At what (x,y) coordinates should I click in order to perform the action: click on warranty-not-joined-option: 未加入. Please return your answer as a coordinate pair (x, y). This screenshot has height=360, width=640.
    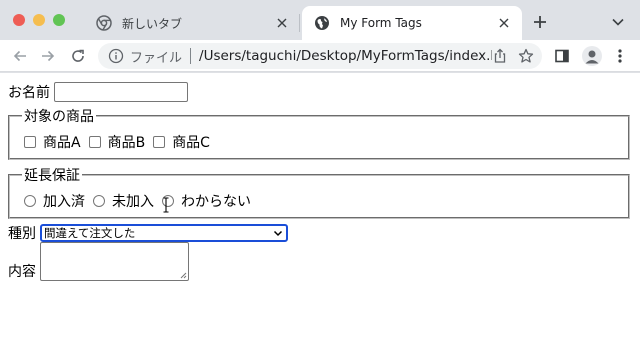
    Looking at the image, I should click on (123, 201).